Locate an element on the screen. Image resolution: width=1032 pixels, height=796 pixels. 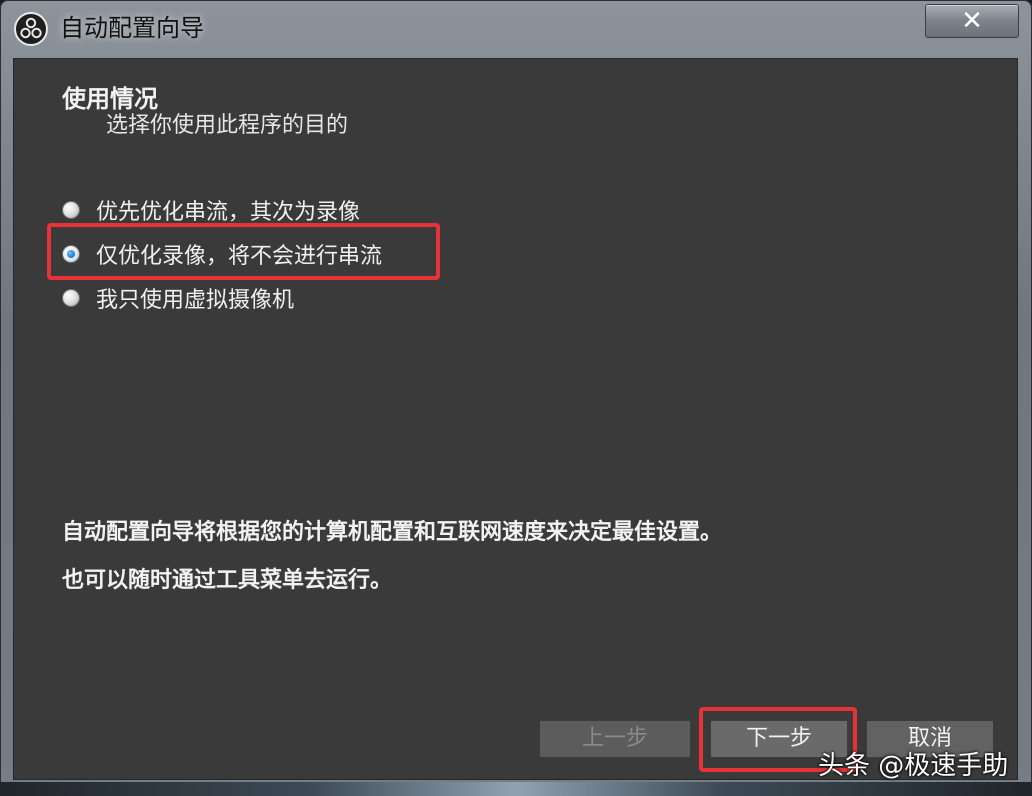
watermark-text: 头条 @极速手助 is located at coordinates (913, 766).